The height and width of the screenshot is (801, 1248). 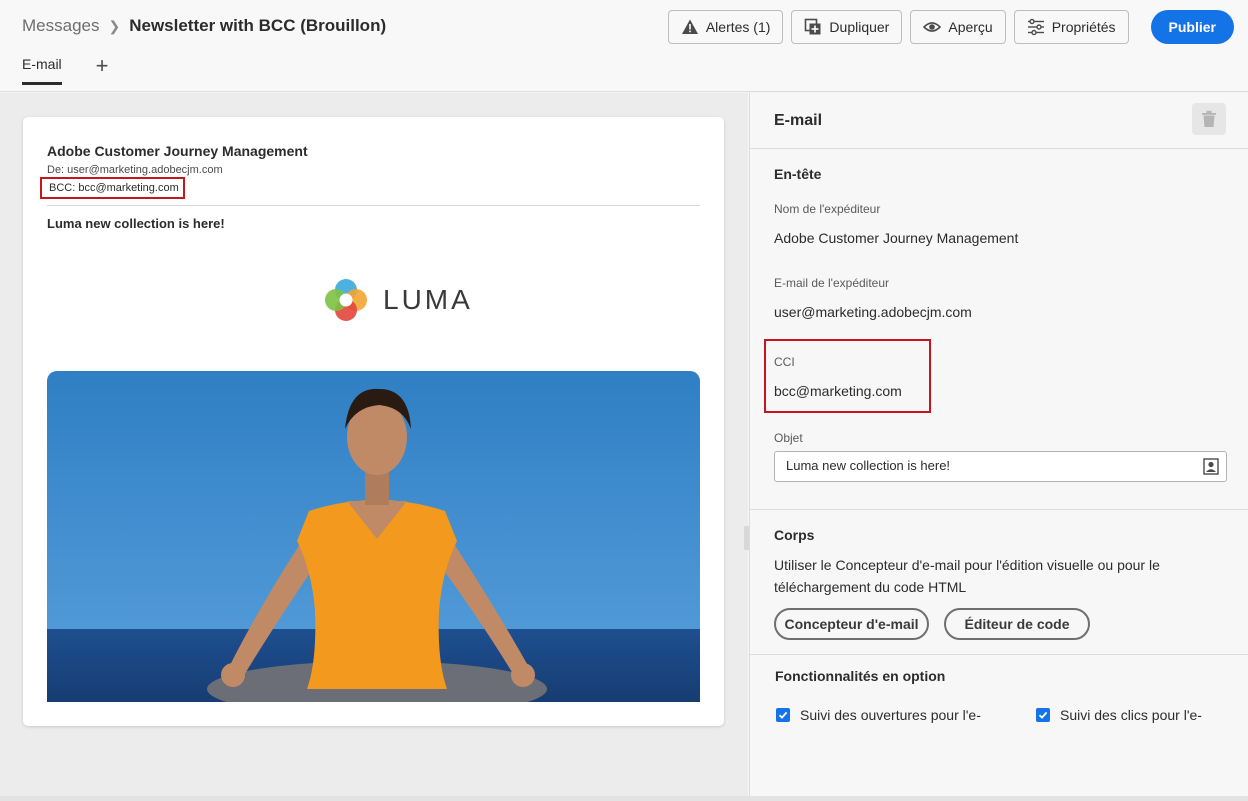 What do you see at coordinates (890, 715) in the screenshot?
I see `opens-tracking-label: Suivi des ouvertures pour l'e-` at bounding box center [890, 715].